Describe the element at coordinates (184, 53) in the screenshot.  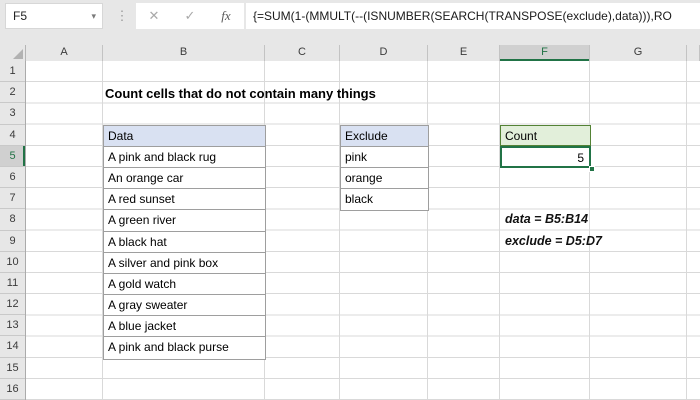
I see `column-header-B: B` at that location.